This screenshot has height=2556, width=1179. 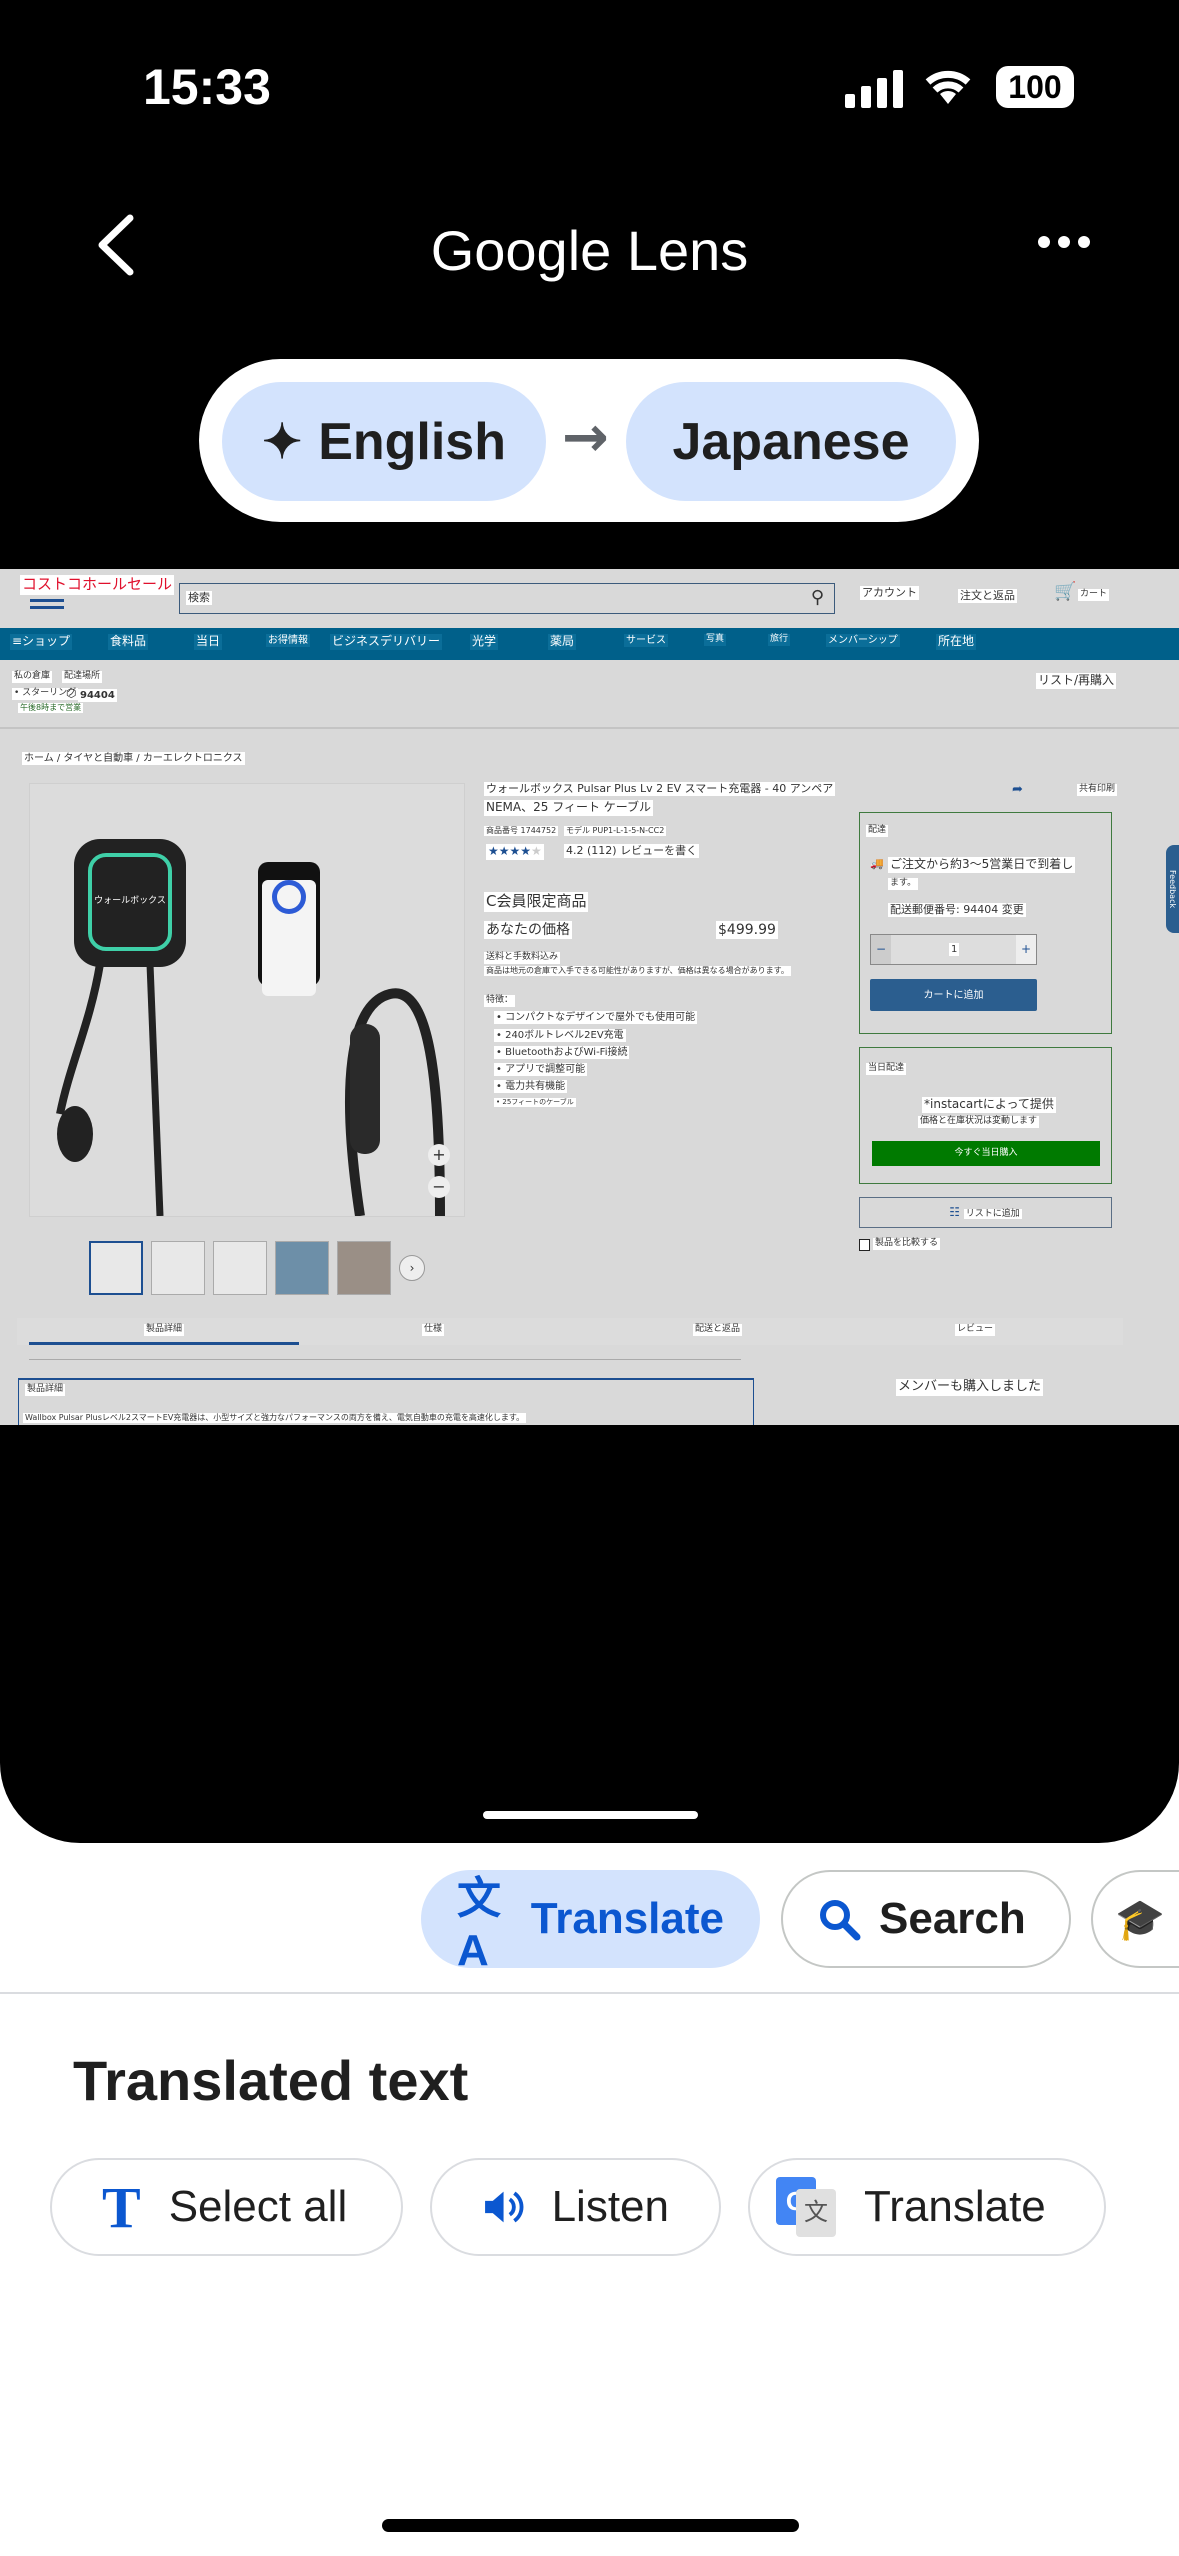 I want to click on target-language-label: Japanese, so click(x=791, y=441).